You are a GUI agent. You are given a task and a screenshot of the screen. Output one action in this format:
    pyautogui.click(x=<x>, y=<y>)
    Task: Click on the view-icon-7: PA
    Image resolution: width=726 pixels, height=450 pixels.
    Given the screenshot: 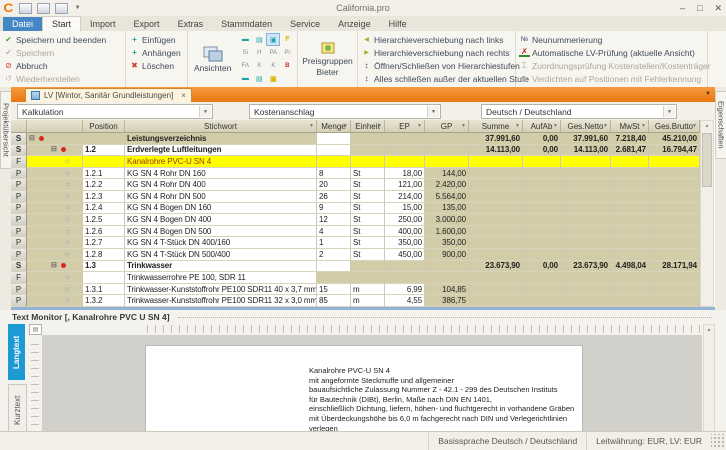 What is the action you would take?
    pyautogui.click(x=273, y=52)
    